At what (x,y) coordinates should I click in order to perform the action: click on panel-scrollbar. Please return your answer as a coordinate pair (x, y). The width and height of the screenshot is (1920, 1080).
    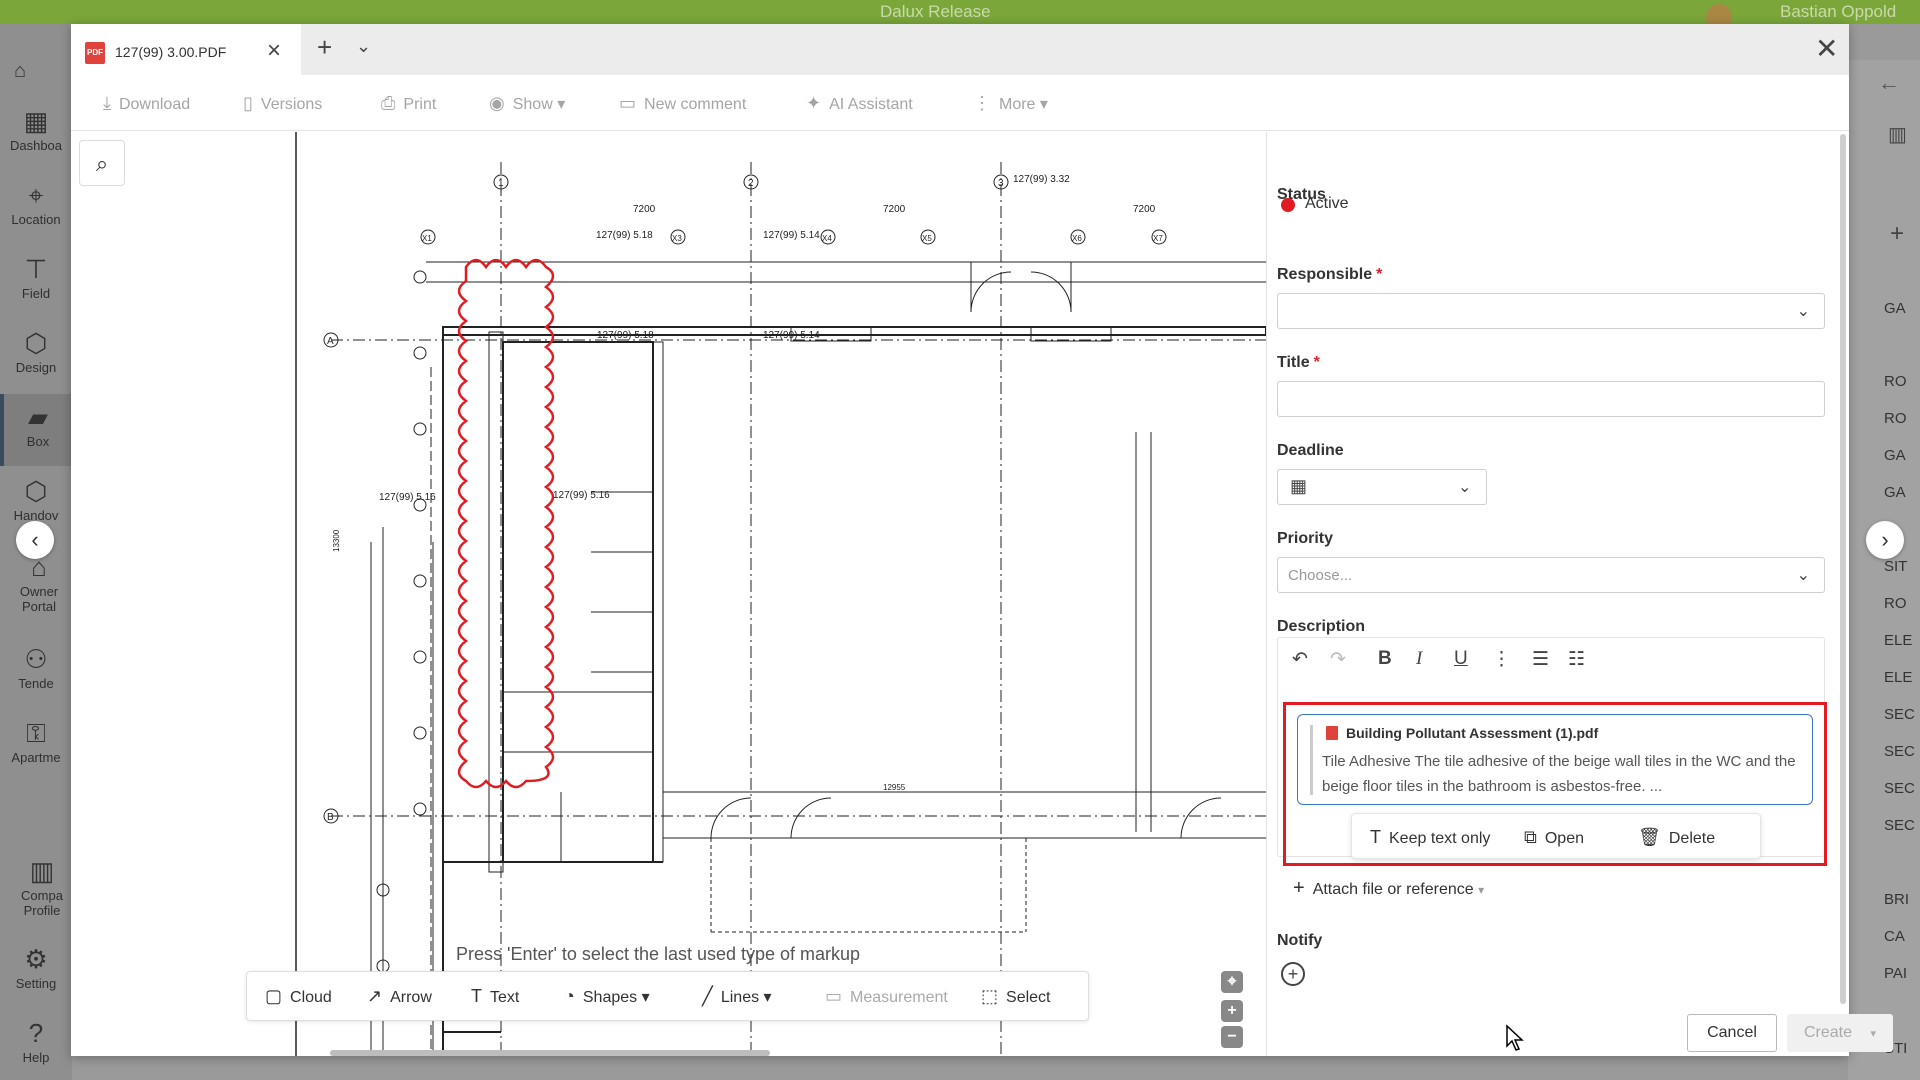
    Looking at the image, I should click on (1843, 569).